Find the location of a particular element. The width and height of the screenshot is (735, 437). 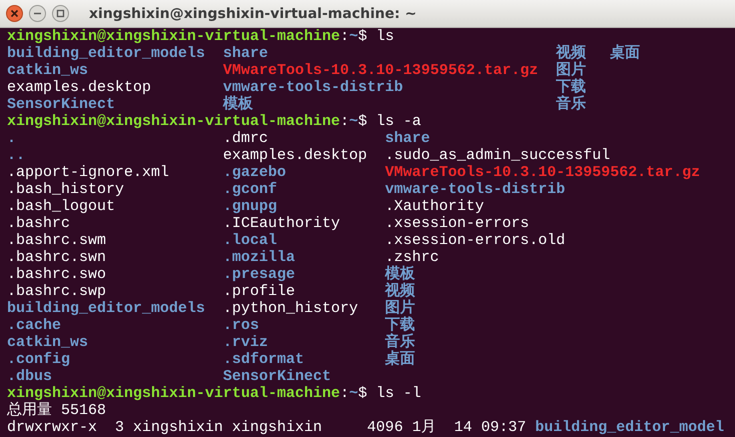

file-name: .python_history is located at coordinates (290, 308).